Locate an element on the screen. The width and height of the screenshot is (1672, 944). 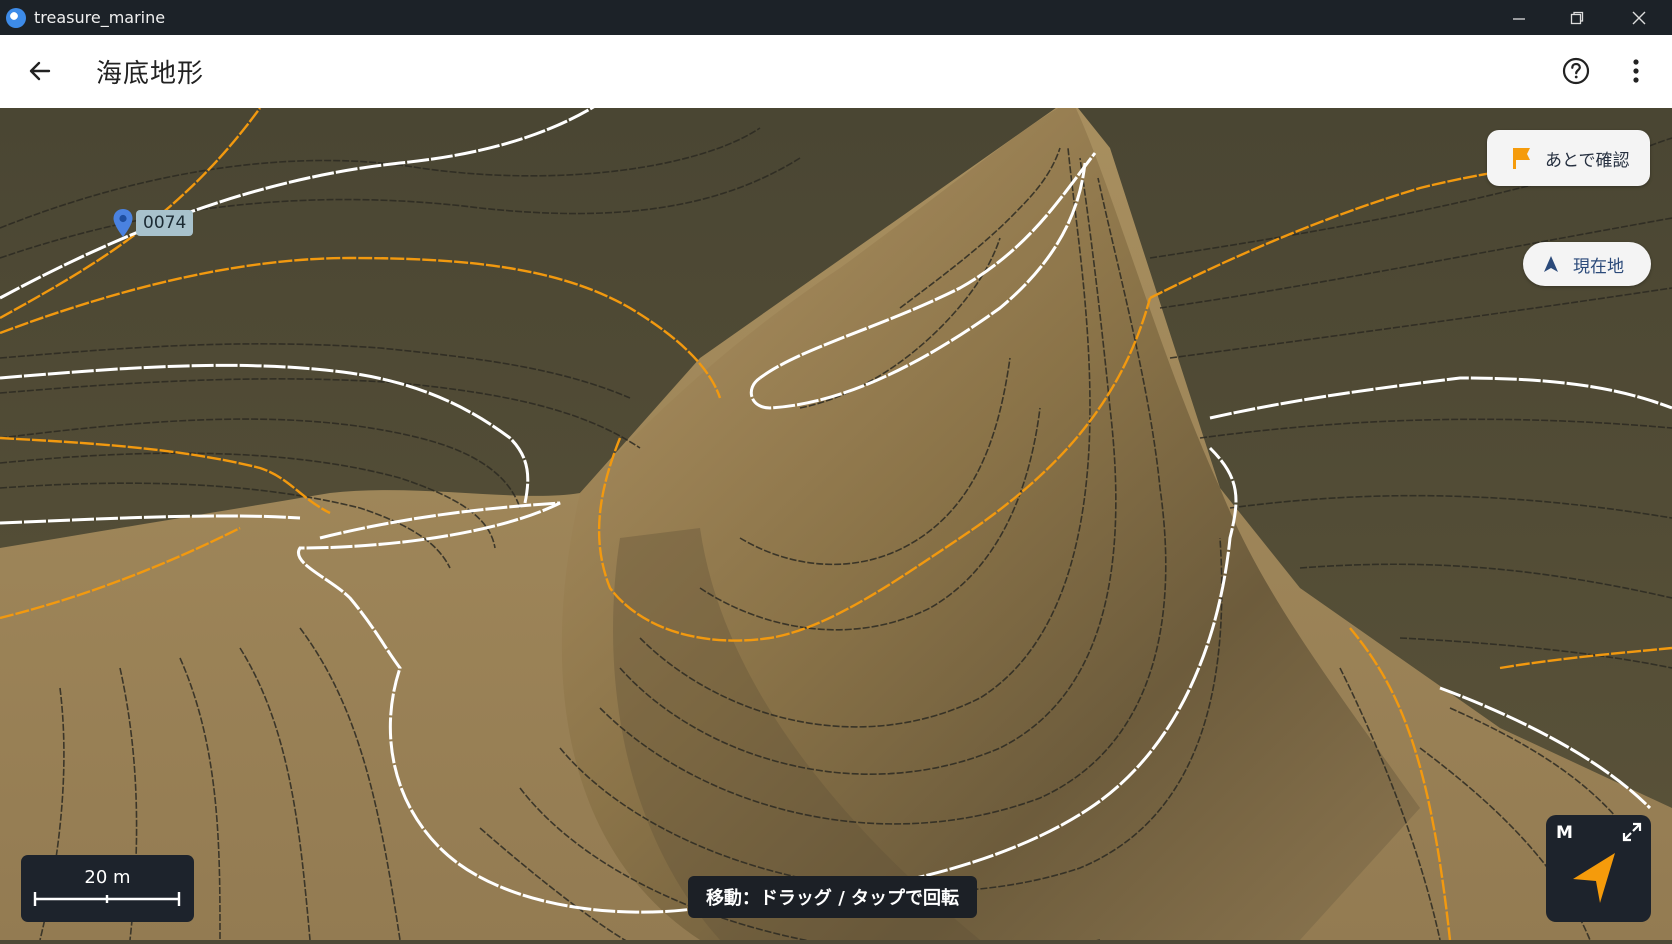
gesture-hint: 移動：ドラッグ / タップで回転 is located at coordinates (832, 897).